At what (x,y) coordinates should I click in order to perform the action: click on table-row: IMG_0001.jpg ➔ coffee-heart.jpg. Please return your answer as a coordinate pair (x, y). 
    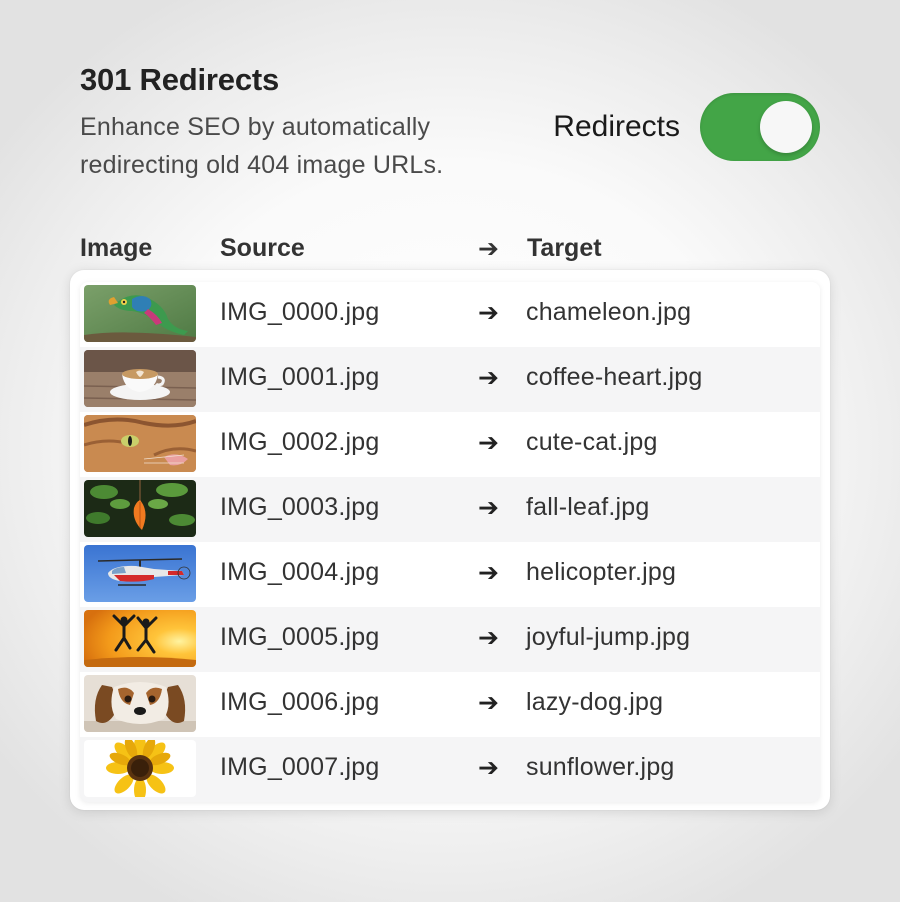
    Looking at the image, I should click on (450, 379).